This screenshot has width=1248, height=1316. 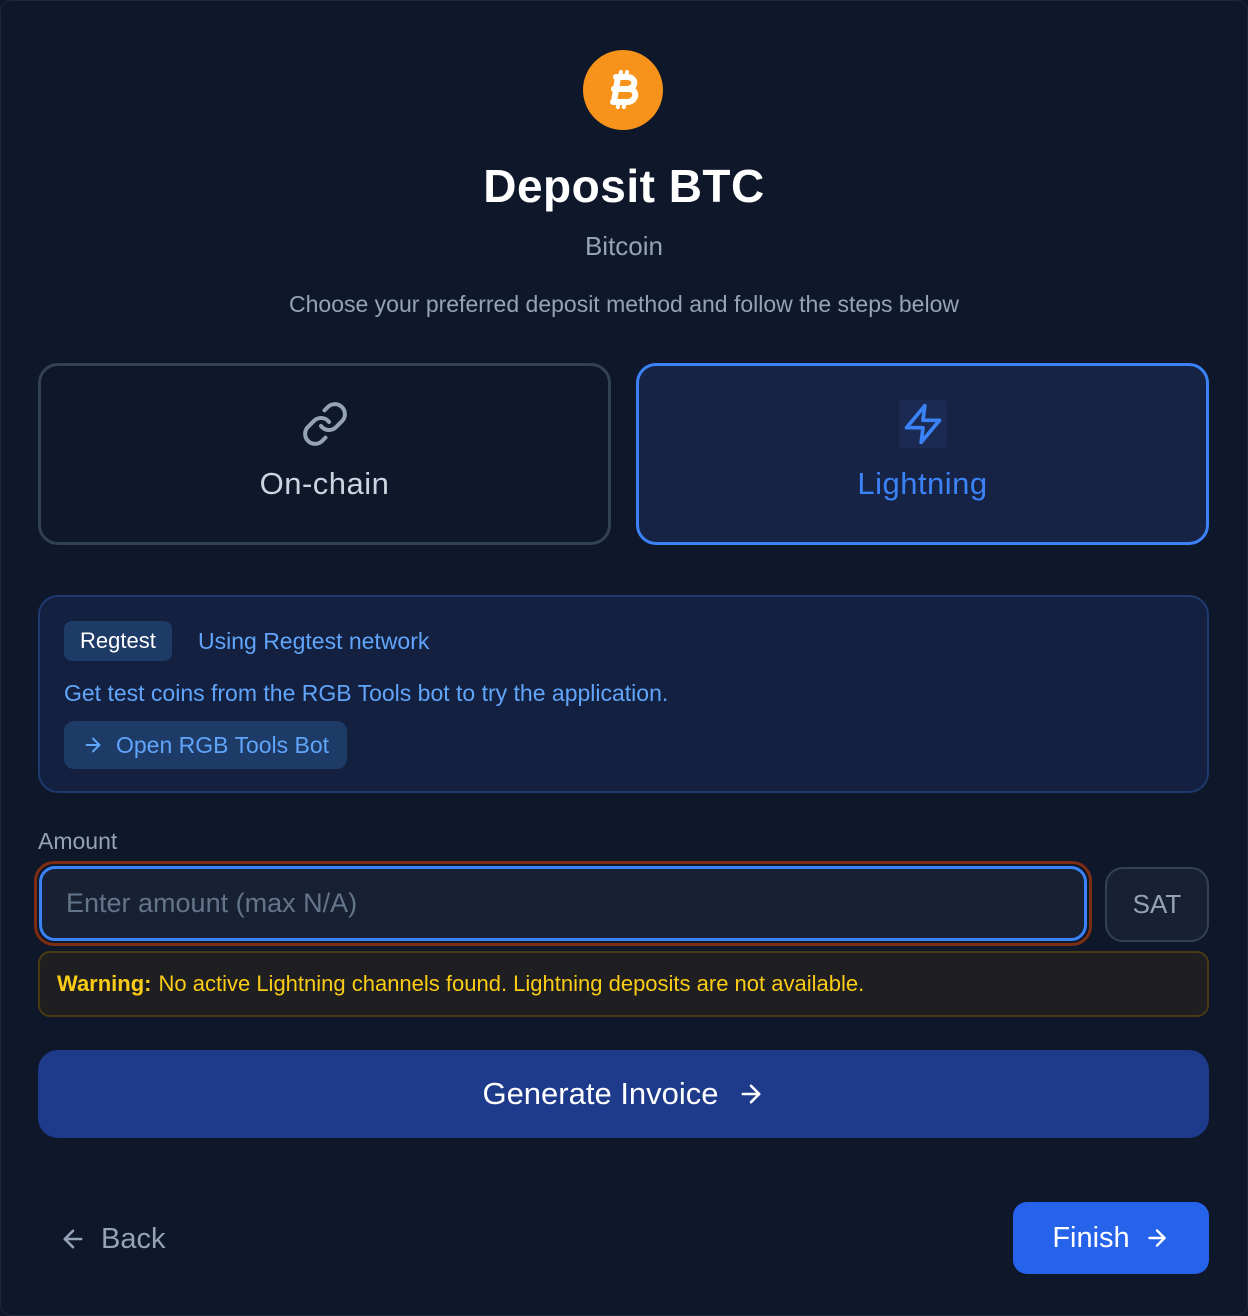 I want to click on amount-label: Amount, so click(x=78, y=841).